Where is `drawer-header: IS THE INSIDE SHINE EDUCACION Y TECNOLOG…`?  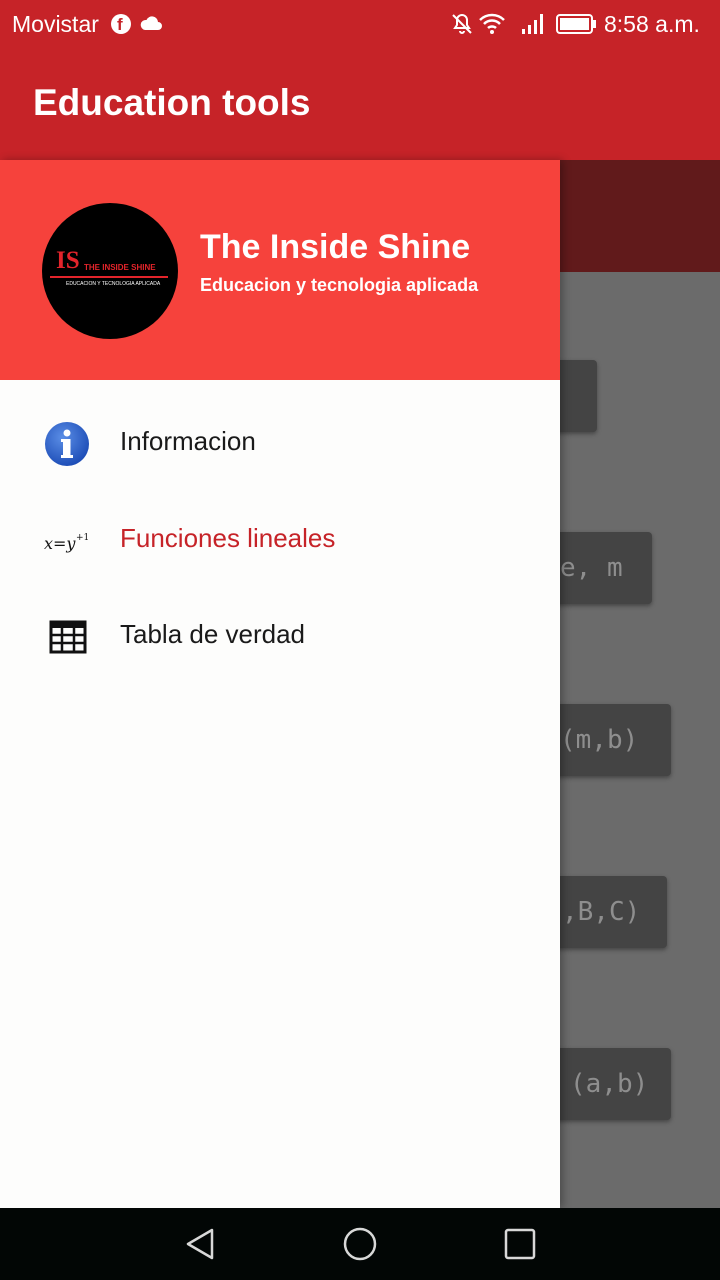 drawer-header: IS THE INSIDE SHINE EDUCACION Y TECNOLOG… is located at coordinates (280, 270).